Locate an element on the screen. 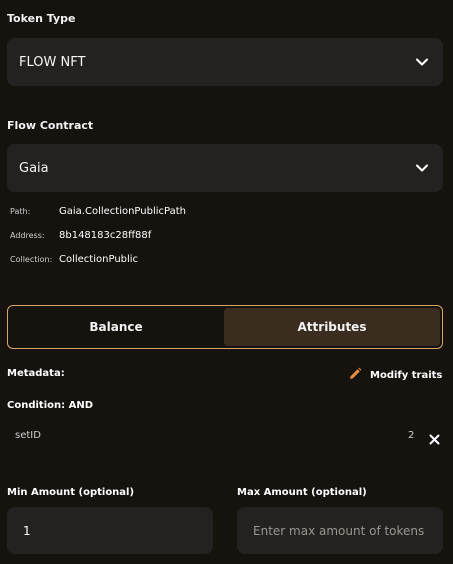 The height and width of the screenshot is (564, 453). trait-value: 2 is located at coordinates (411, 435).